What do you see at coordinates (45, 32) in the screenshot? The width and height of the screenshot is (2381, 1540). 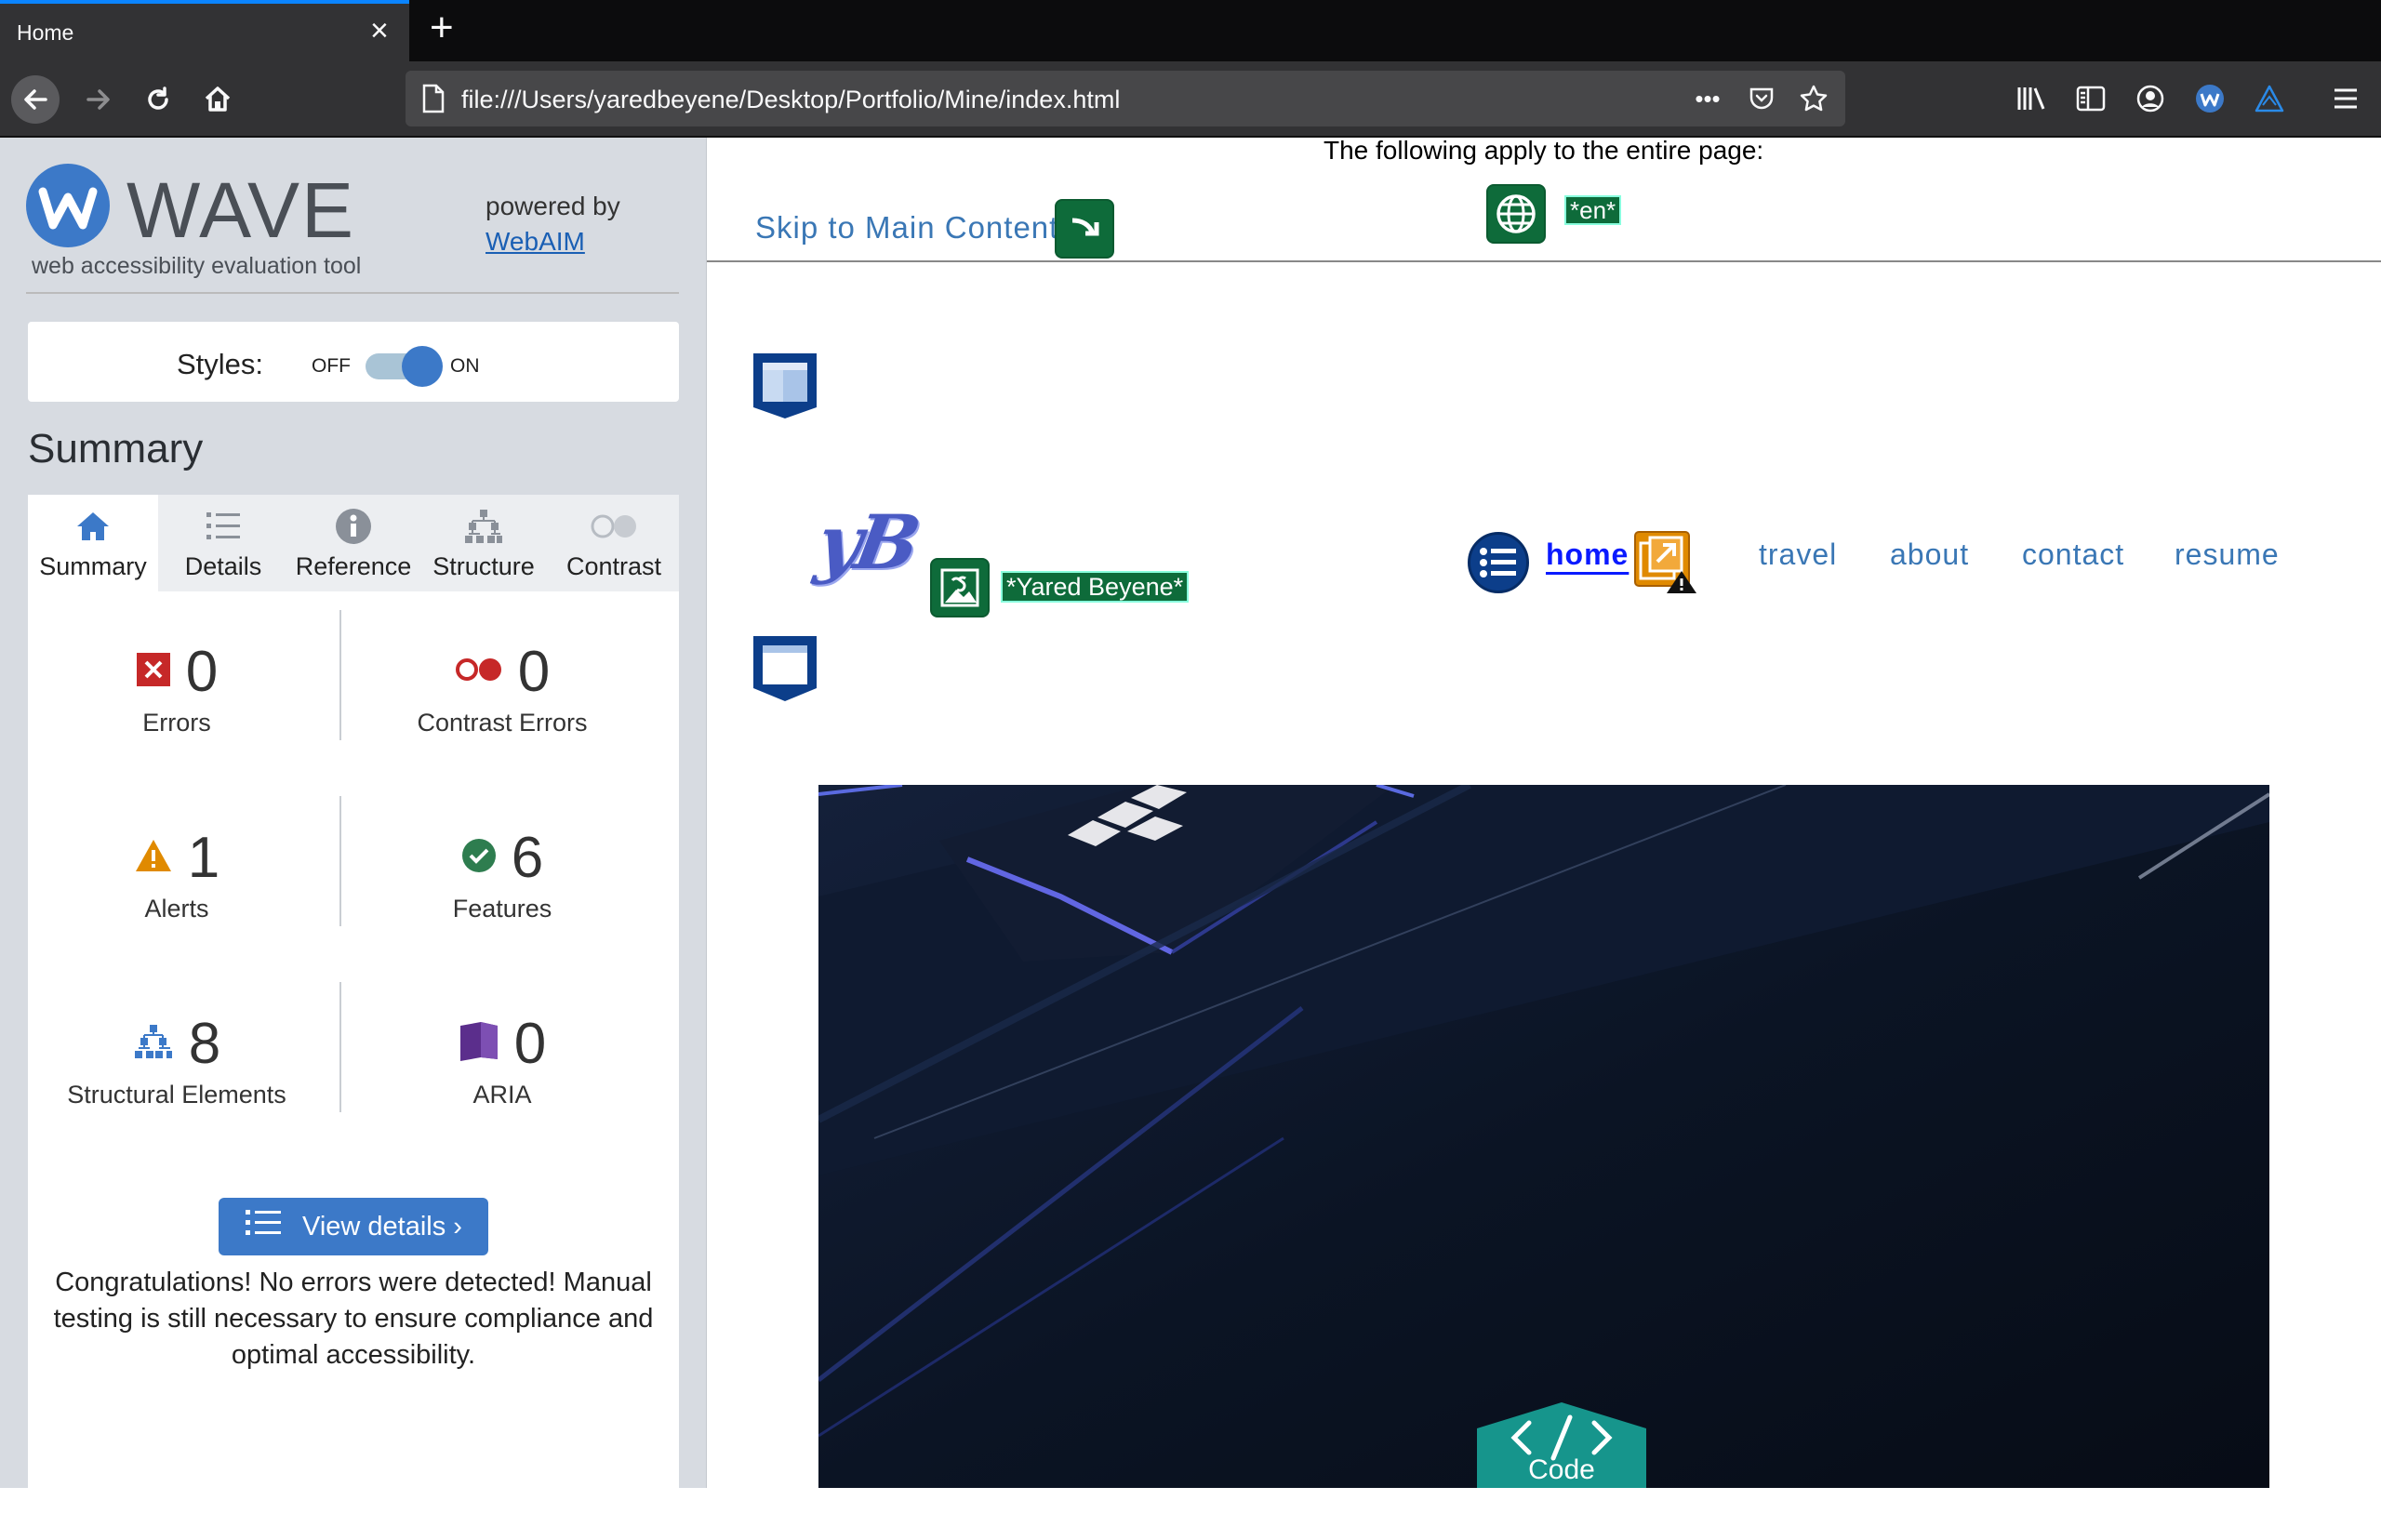 I see `tab-title: Home` at bounding box center [45, 32].